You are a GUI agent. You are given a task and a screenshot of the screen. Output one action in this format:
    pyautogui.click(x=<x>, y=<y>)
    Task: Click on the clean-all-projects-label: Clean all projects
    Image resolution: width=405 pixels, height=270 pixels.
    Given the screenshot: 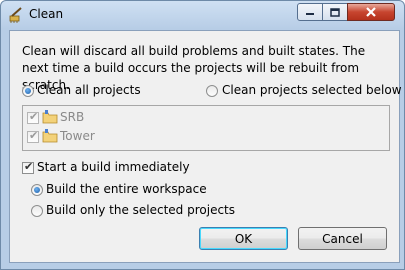 What is the action you would take?
    pyautogui.click(x=89, y=90)
    